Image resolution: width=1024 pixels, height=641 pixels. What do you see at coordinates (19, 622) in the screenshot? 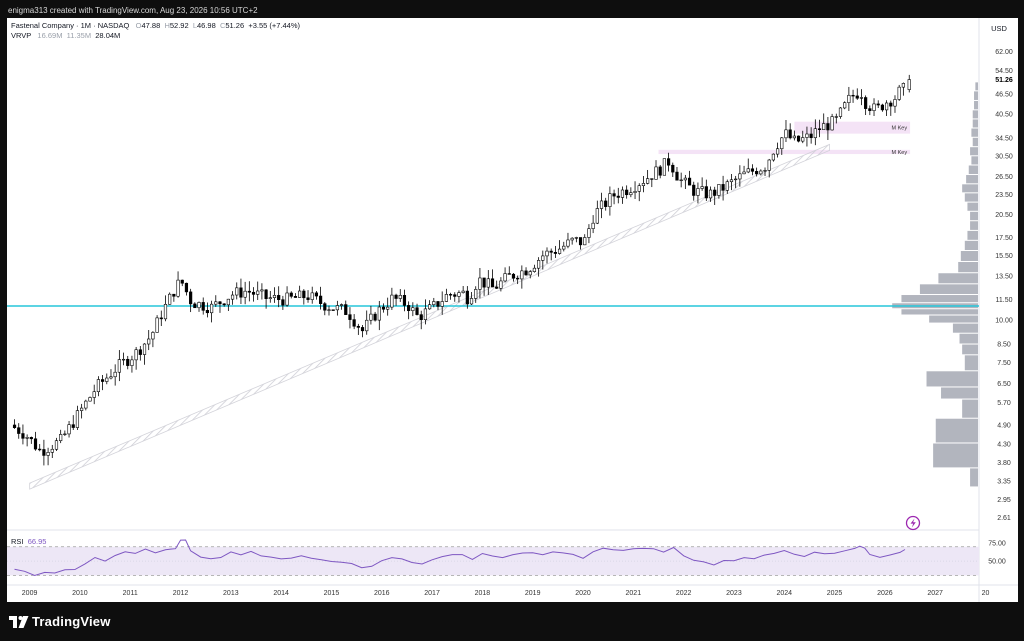
I see `tradingview-logo-icon` at bounding box center [19, 622].